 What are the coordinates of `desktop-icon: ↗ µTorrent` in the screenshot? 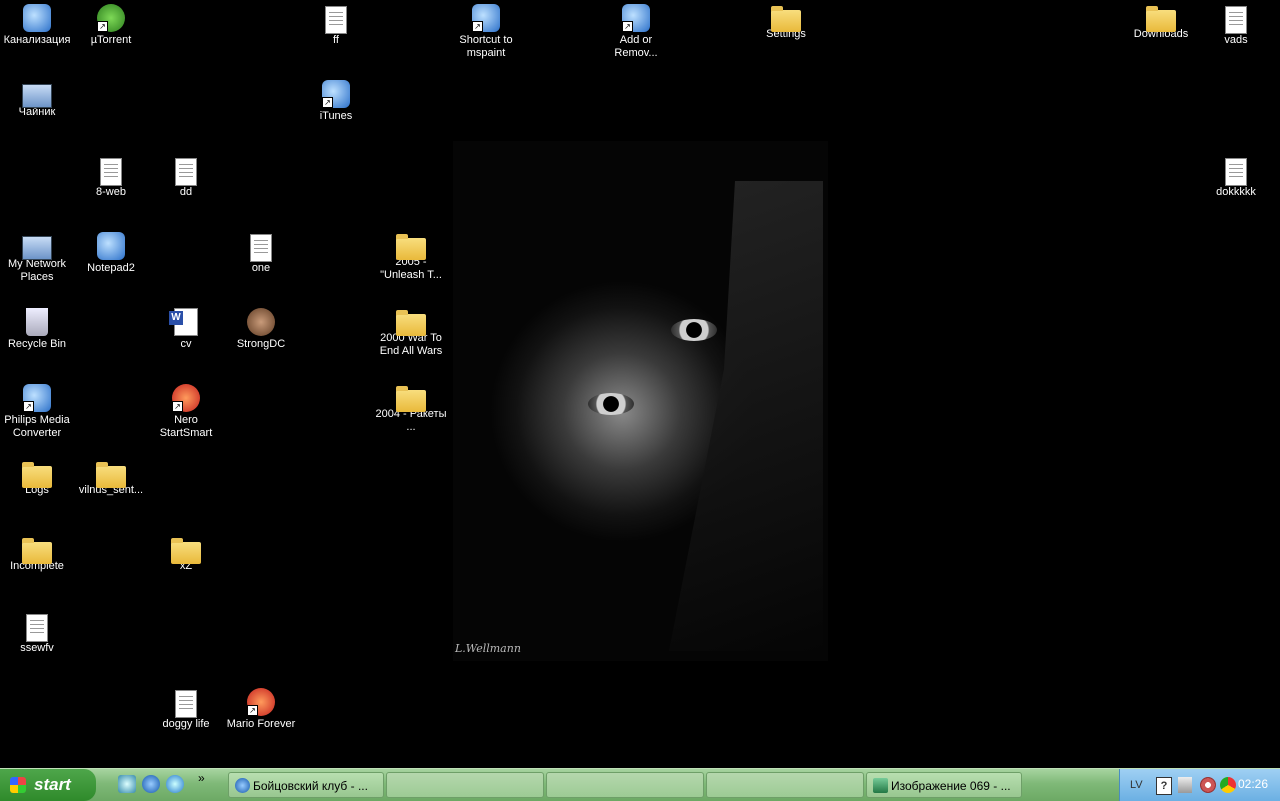 It's located at (111, 25).